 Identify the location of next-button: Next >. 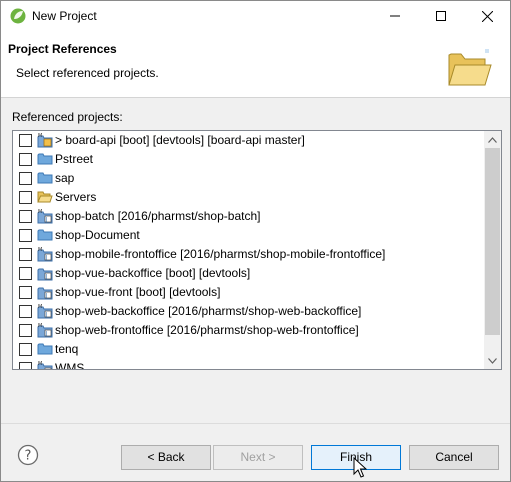
(258, 457).